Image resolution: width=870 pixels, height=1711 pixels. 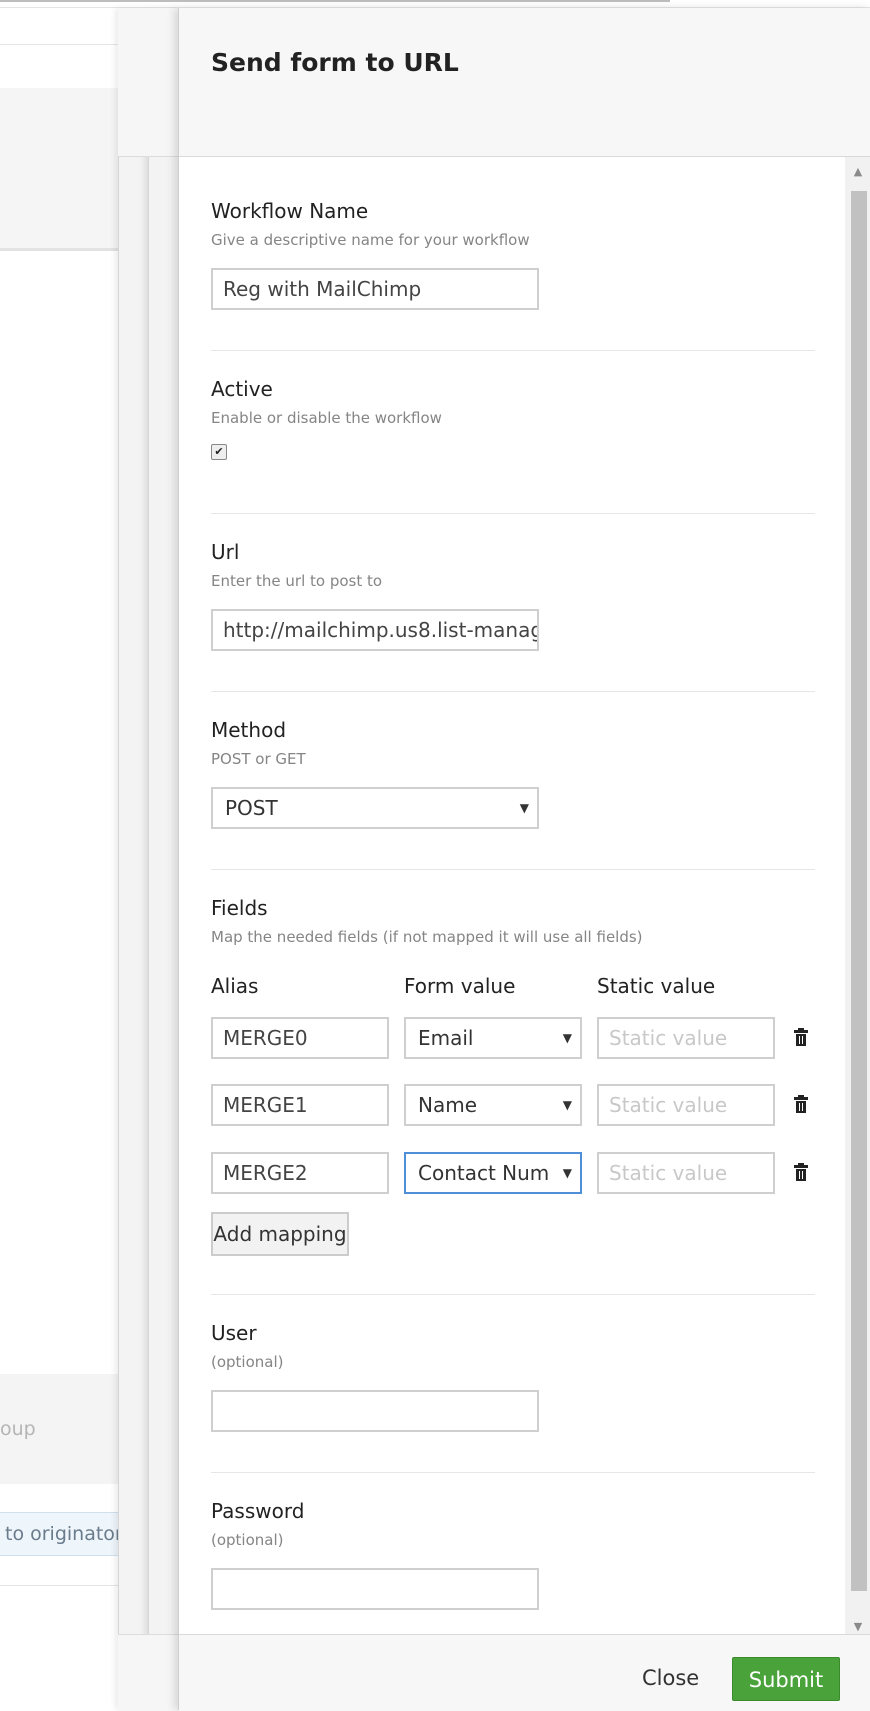 What do you see at coordinates (290, 211) in the screenshot?
I see `workflow-name-label: Workflow Name` at bounding box center [290, 211].